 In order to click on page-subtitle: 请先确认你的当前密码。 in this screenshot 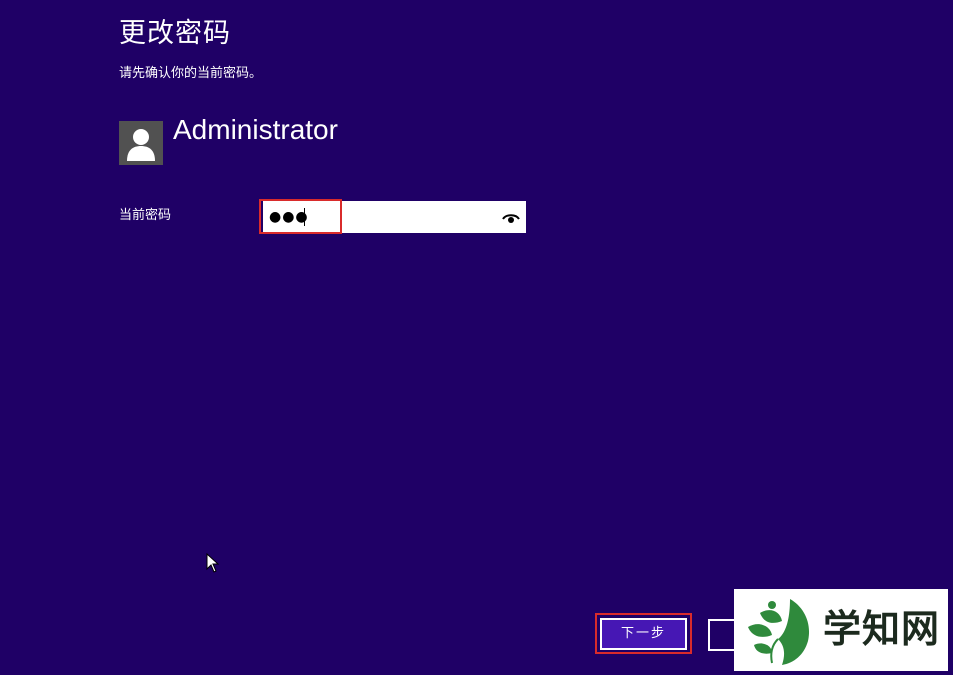, I will do `click(191, 73)`.